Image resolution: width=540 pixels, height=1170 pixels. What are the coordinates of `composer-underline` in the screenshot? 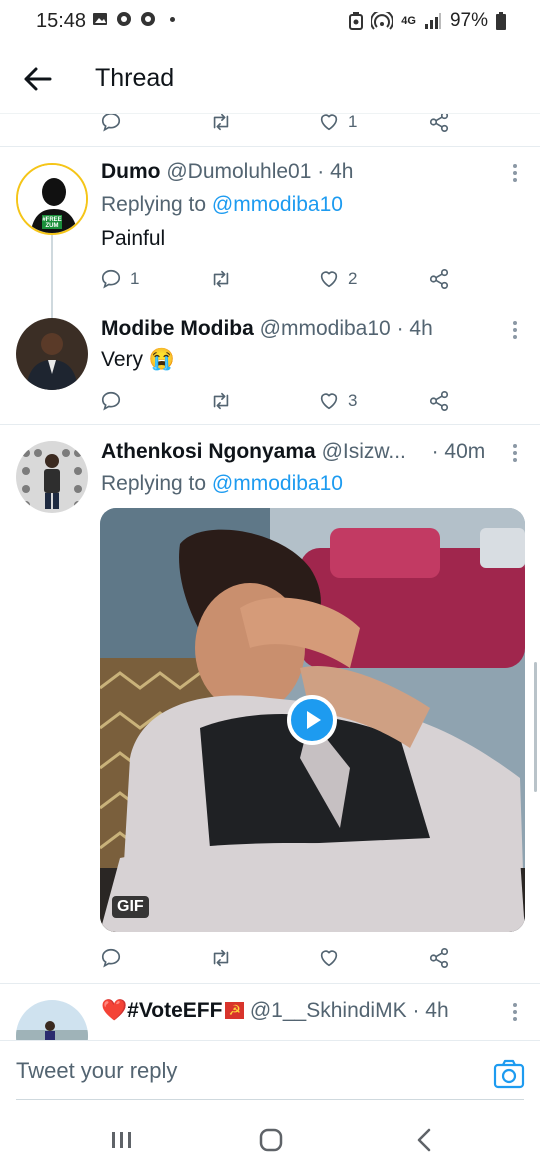 It's located at (270, 1099).